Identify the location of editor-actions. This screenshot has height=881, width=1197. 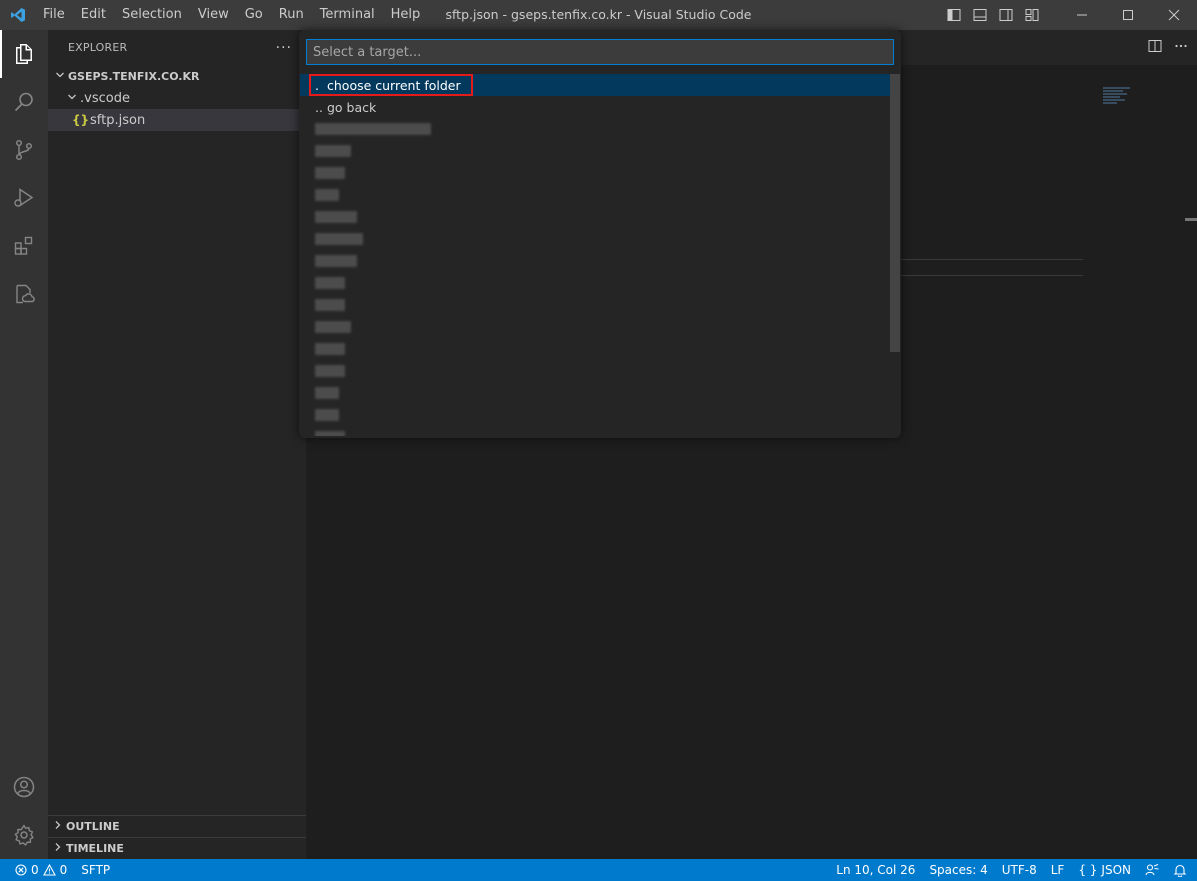
(1168, 47).